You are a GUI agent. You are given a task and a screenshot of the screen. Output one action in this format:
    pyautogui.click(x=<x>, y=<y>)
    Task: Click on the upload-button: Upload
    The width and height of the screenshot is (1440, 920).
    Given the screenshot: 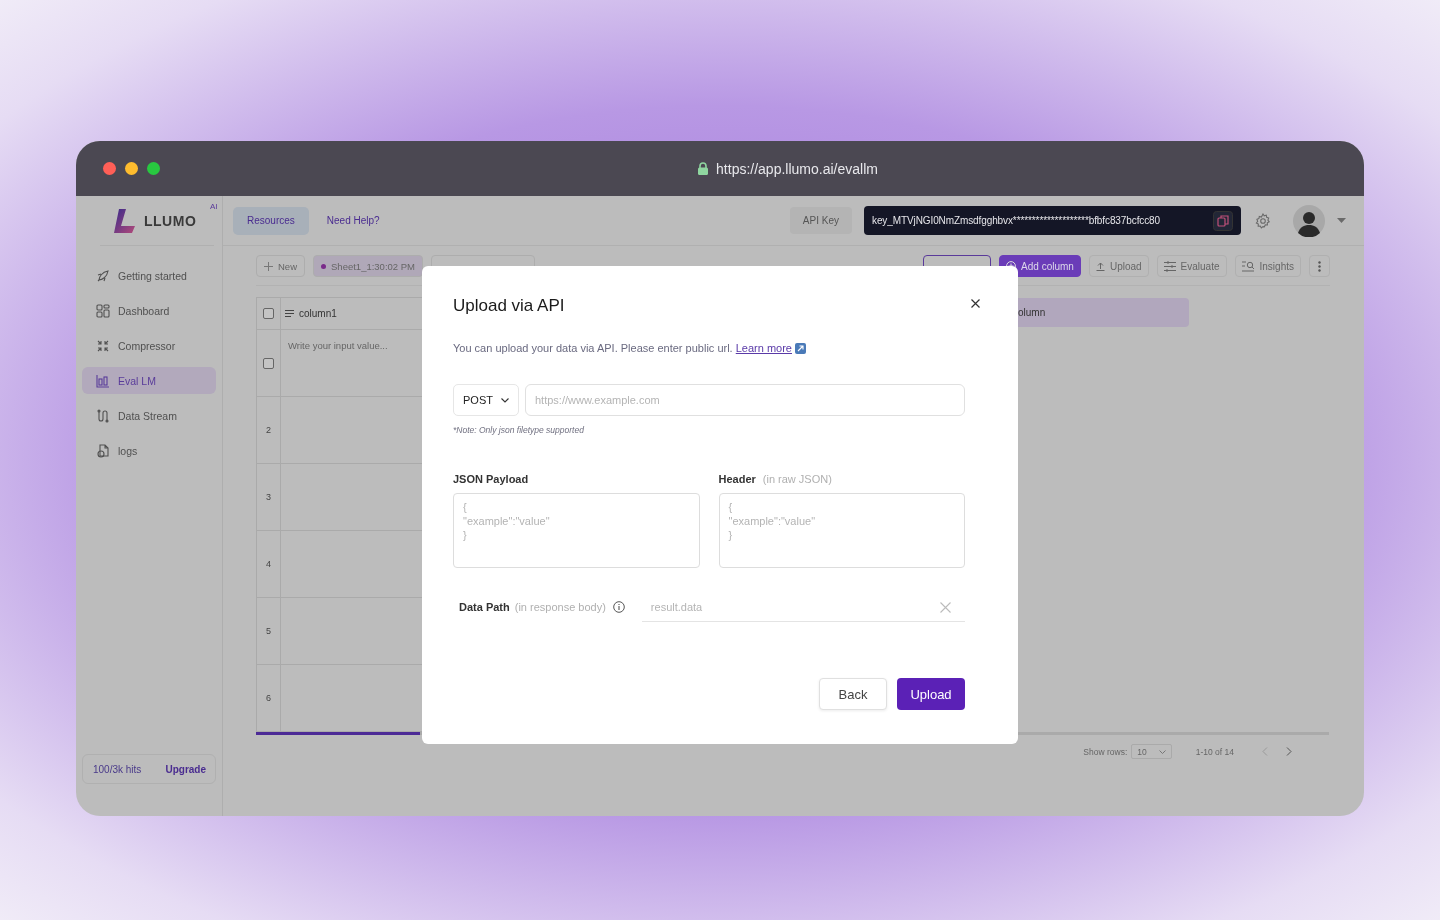 What is the action you would take?
    pyautogui.click(x=931, y=694)
    